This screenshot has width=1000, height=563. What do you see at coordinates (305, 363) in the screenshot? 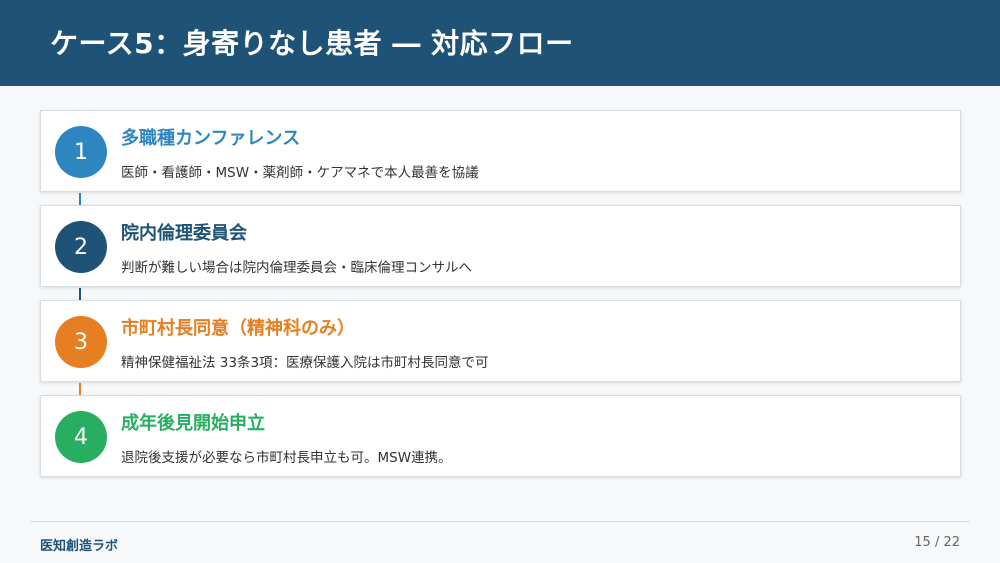
I see `step-description: 精神保健福祉法 33条3項：医療保護入院は市町村長同意で可` at bounding box center [305, 363].